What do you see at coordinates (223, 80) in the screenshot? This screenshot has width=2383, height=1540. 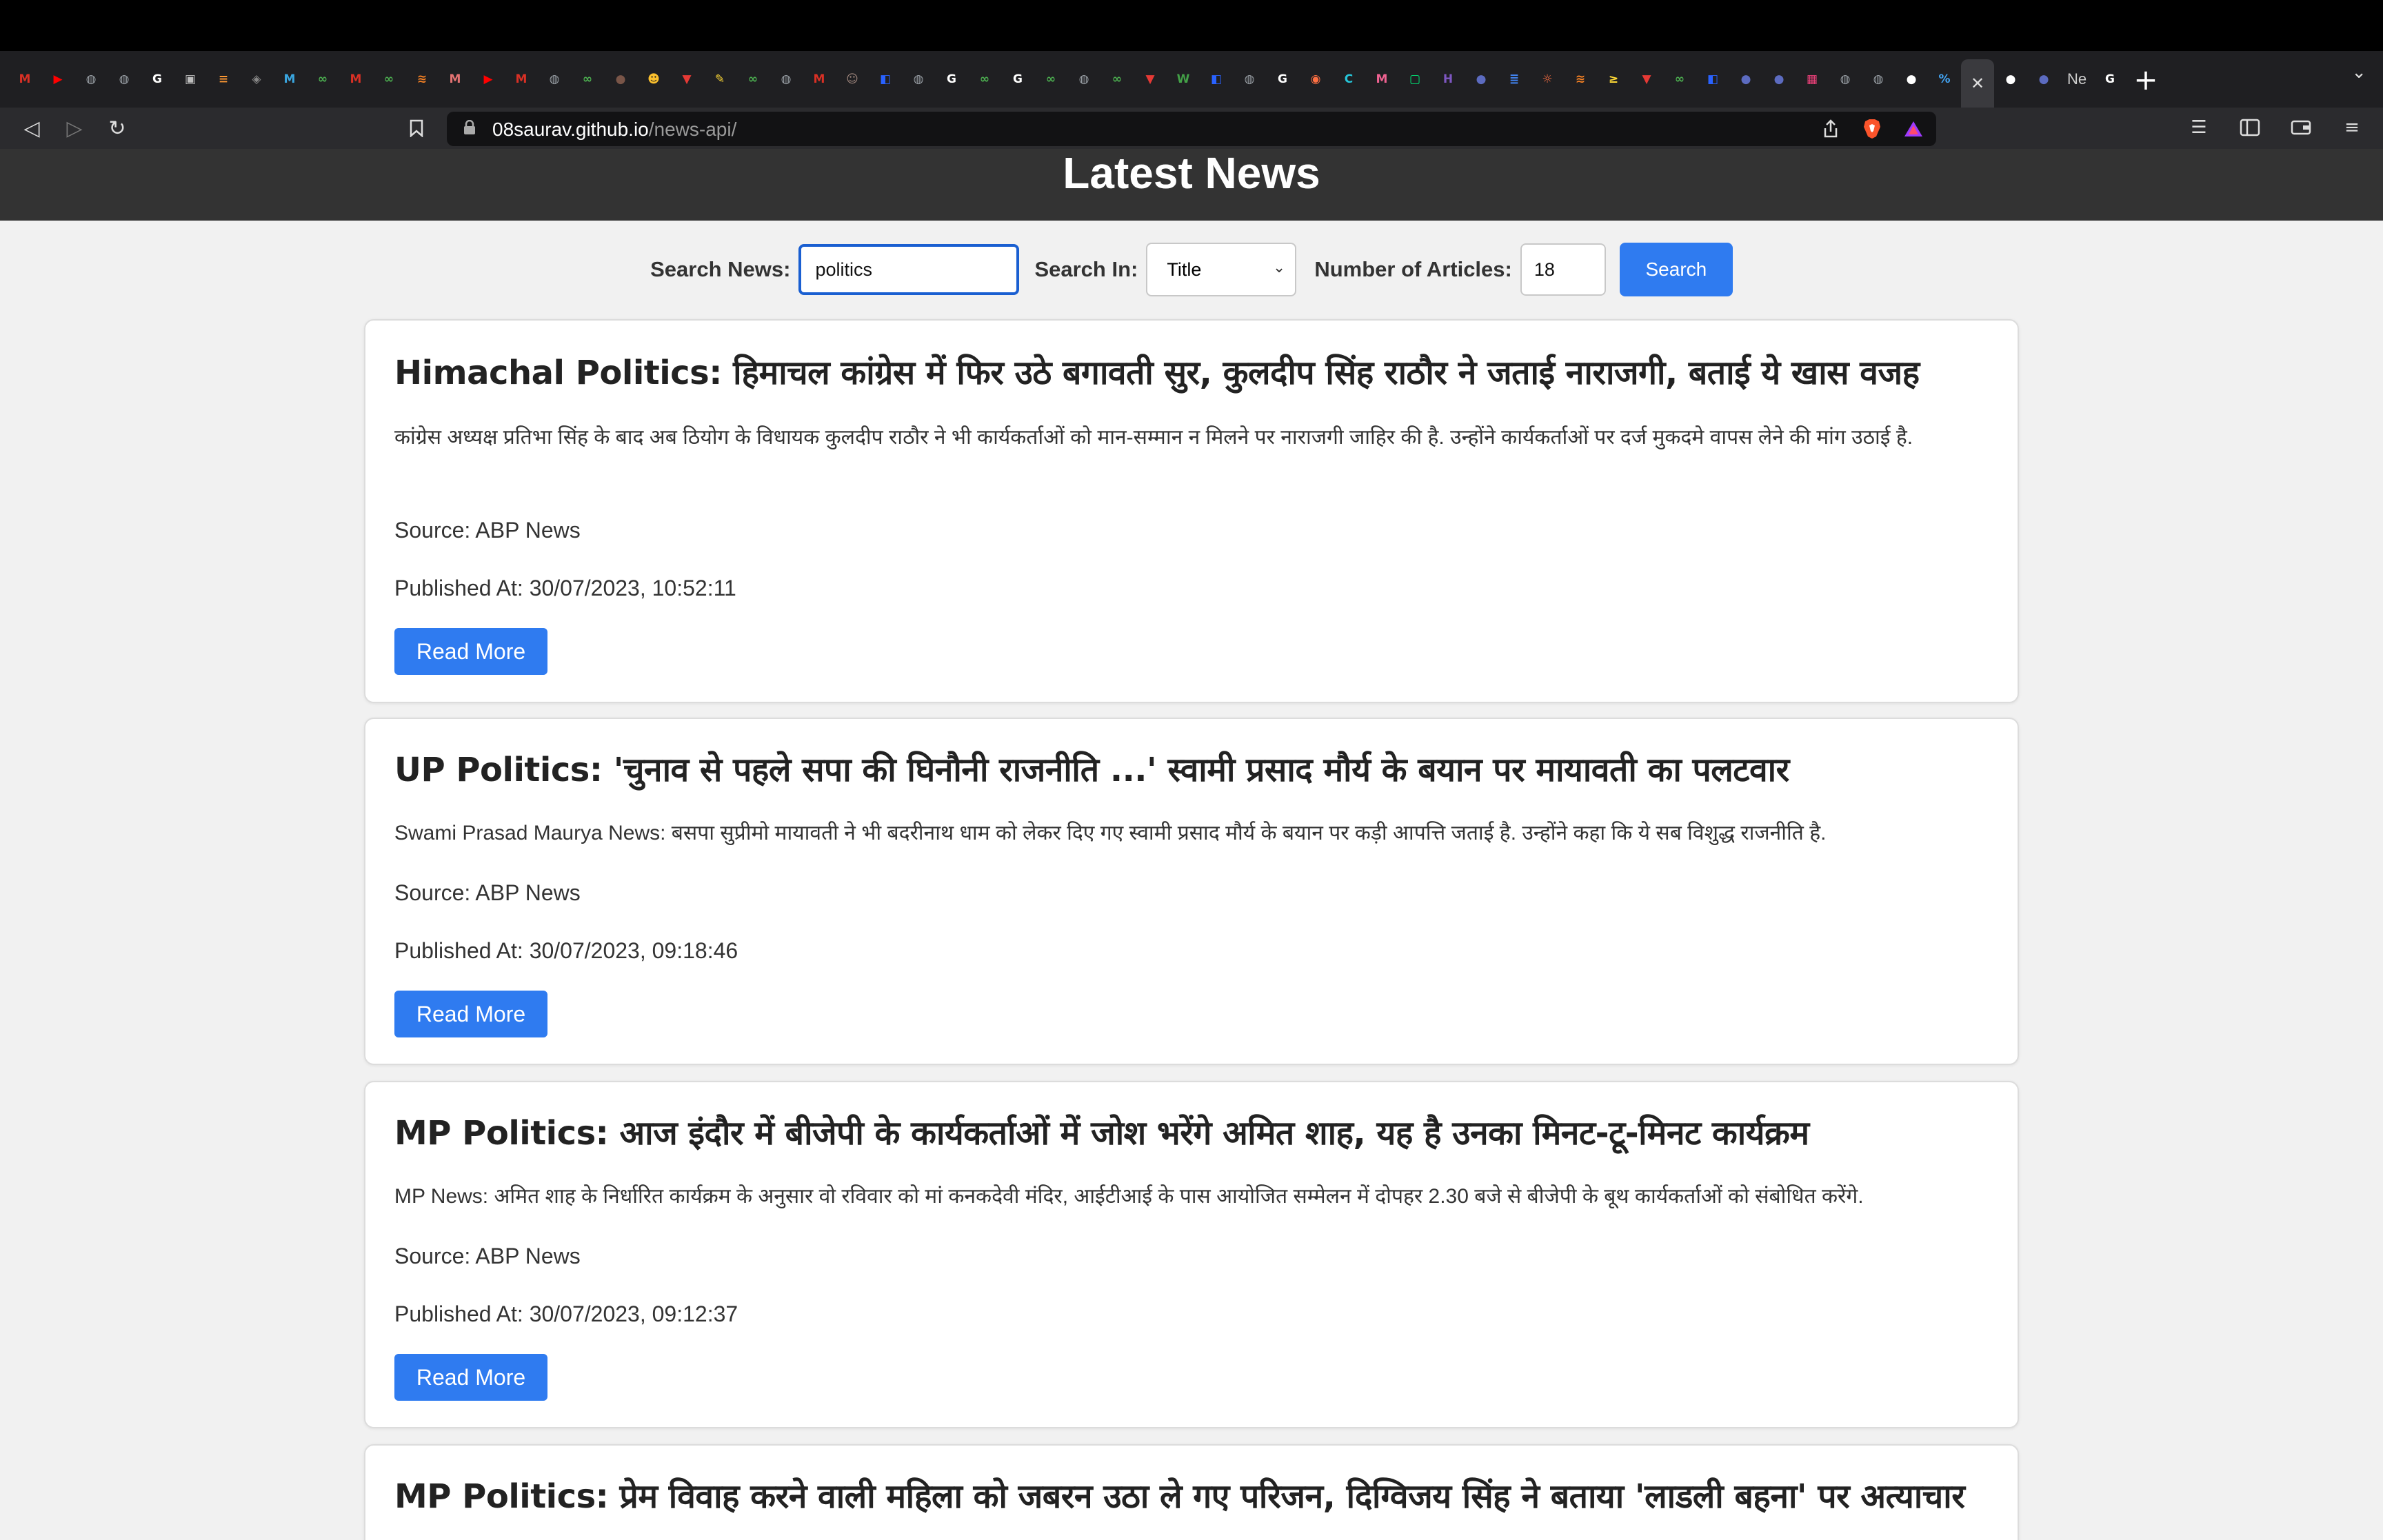 I see `browser-tab: ≡` at bounding box center [223, 80].